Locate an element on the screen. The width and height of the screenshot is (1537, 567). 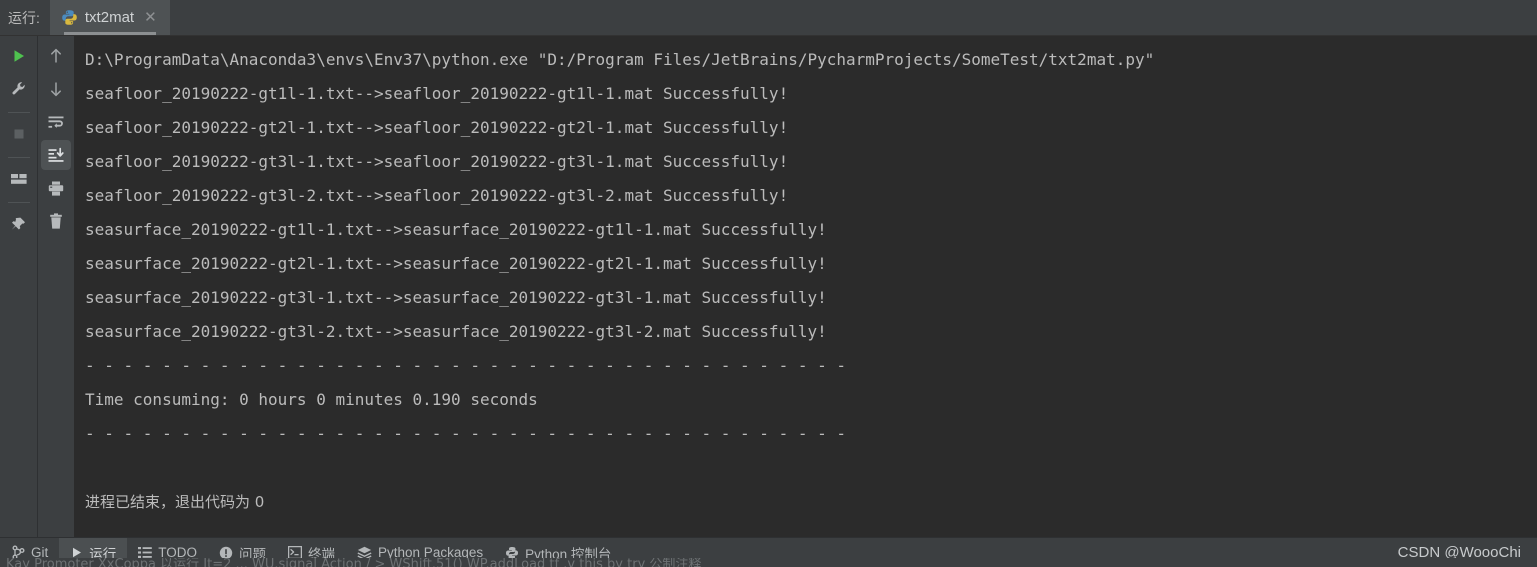
stop-icon is located at coordinates (19, 134).